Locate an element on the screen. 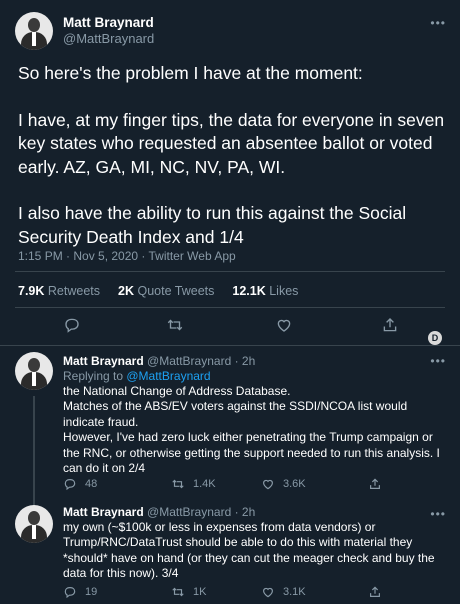  retweet-count: 1K is located at coordinates (200, 592).